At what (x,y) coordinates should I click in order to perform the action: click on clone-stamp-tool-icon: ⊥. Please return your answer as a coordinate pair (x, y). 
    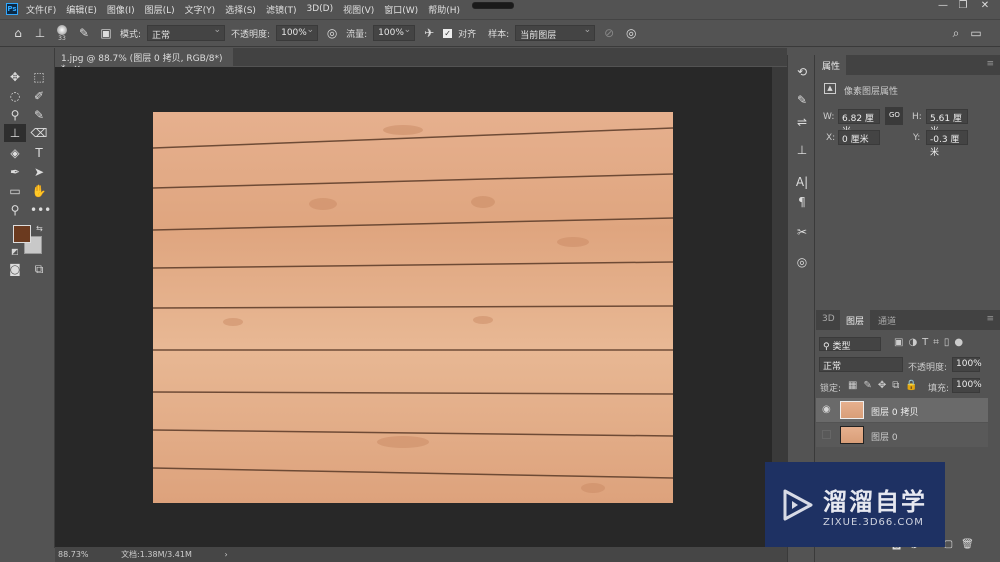
    Looking at the image, I should click on (15, 133).